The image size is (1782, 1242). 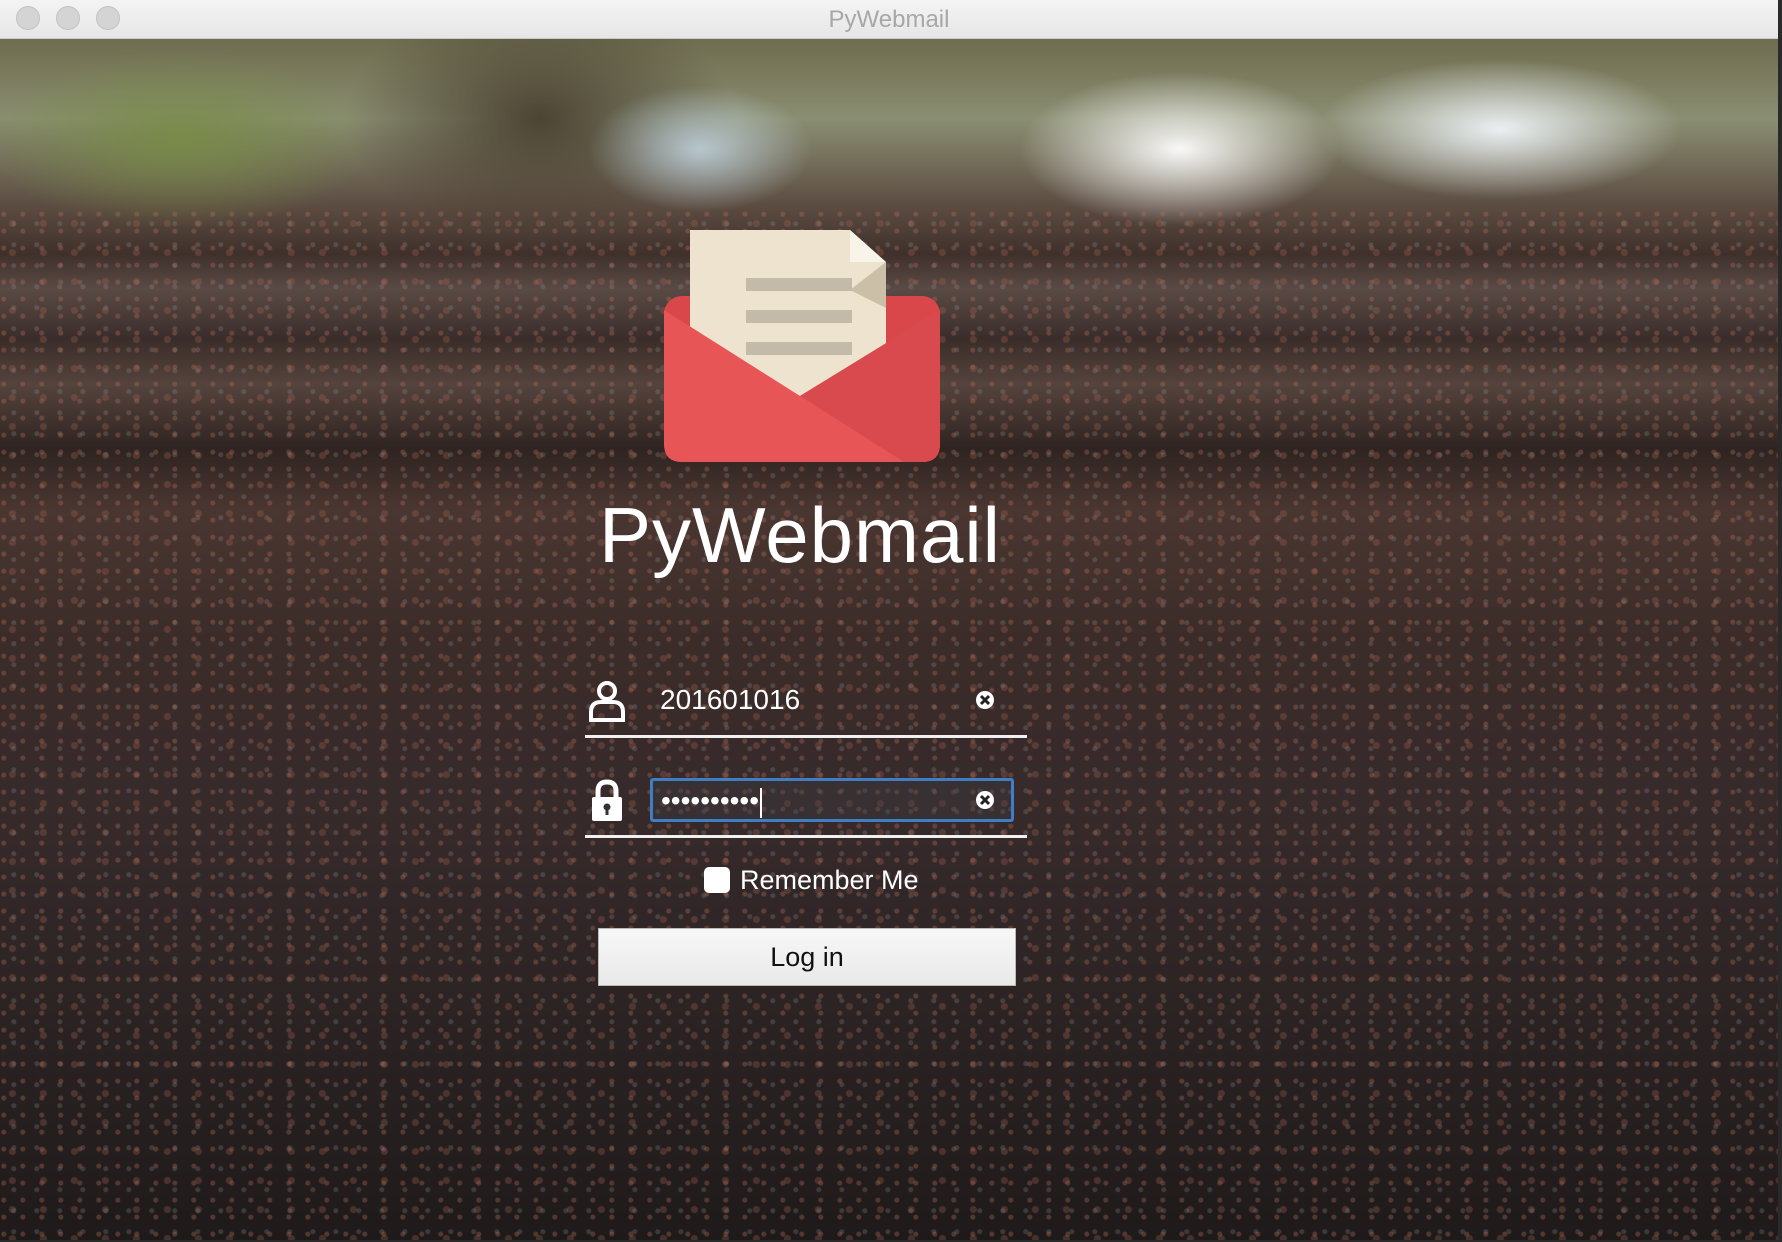 I want to click on text-caret, so click(x=761, y=802).